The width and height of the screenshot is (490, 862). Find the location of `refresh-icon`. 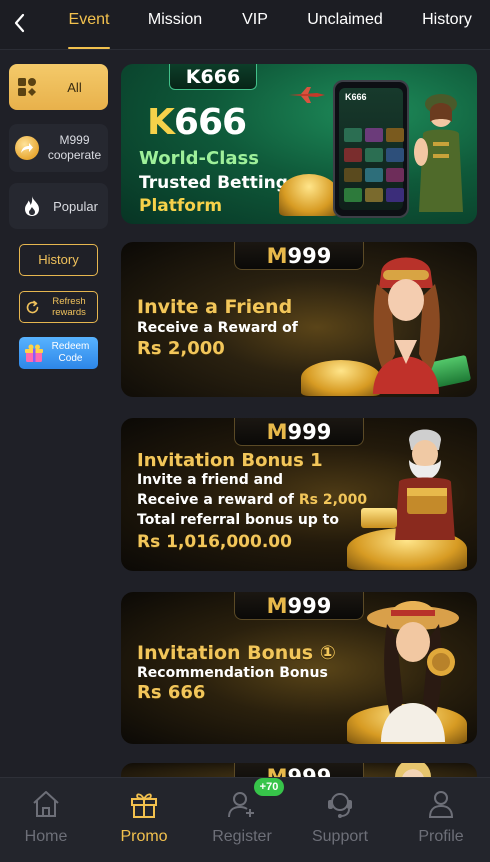

refresh-icon is located at coordinates (32, 307).